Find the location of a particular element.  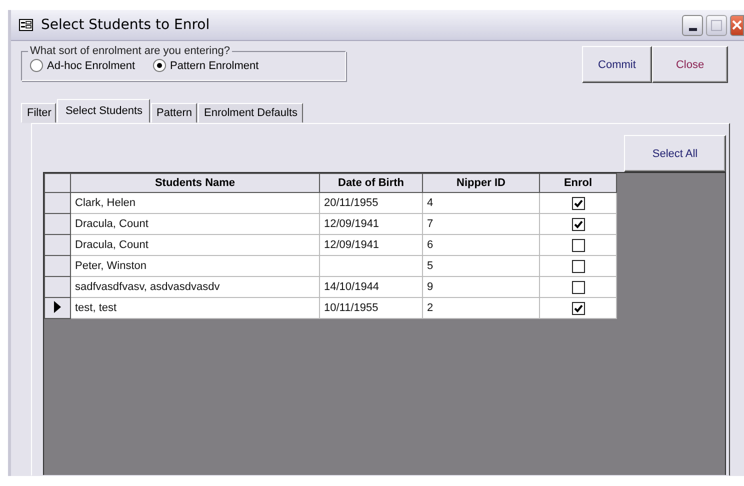

tab: Select Students is located at coordinates (103, 111).